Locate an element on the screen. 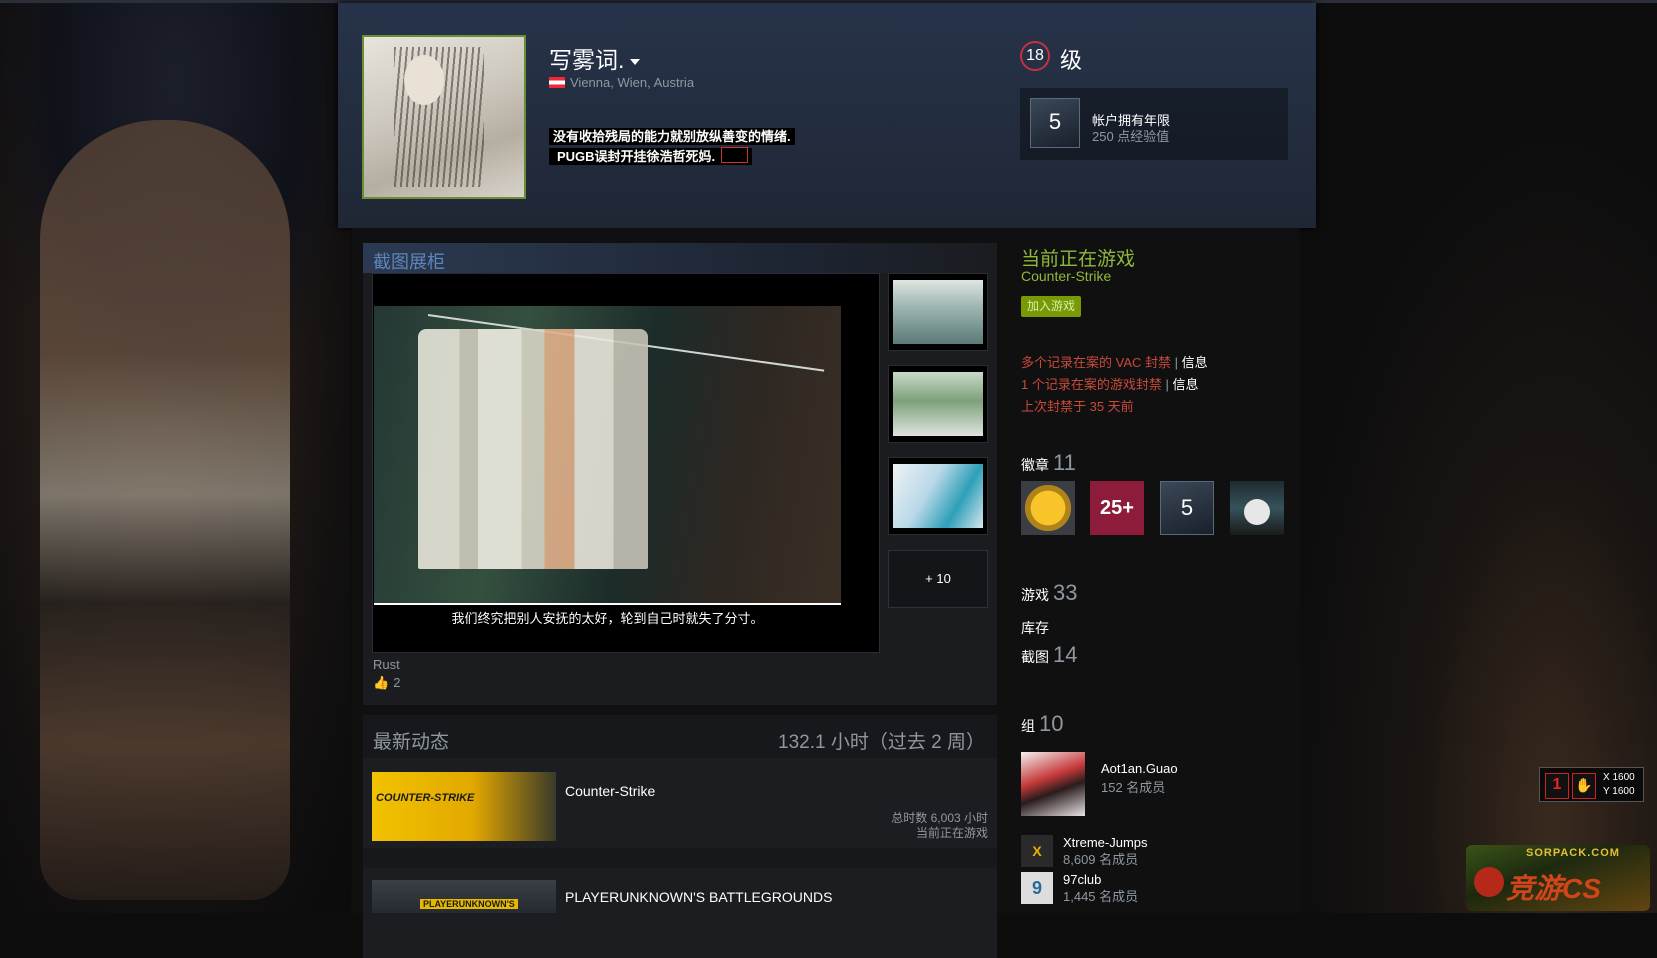 The width and height of the screenshot is (1657, 958). skull-icon is located at coordinates (1257, 512).